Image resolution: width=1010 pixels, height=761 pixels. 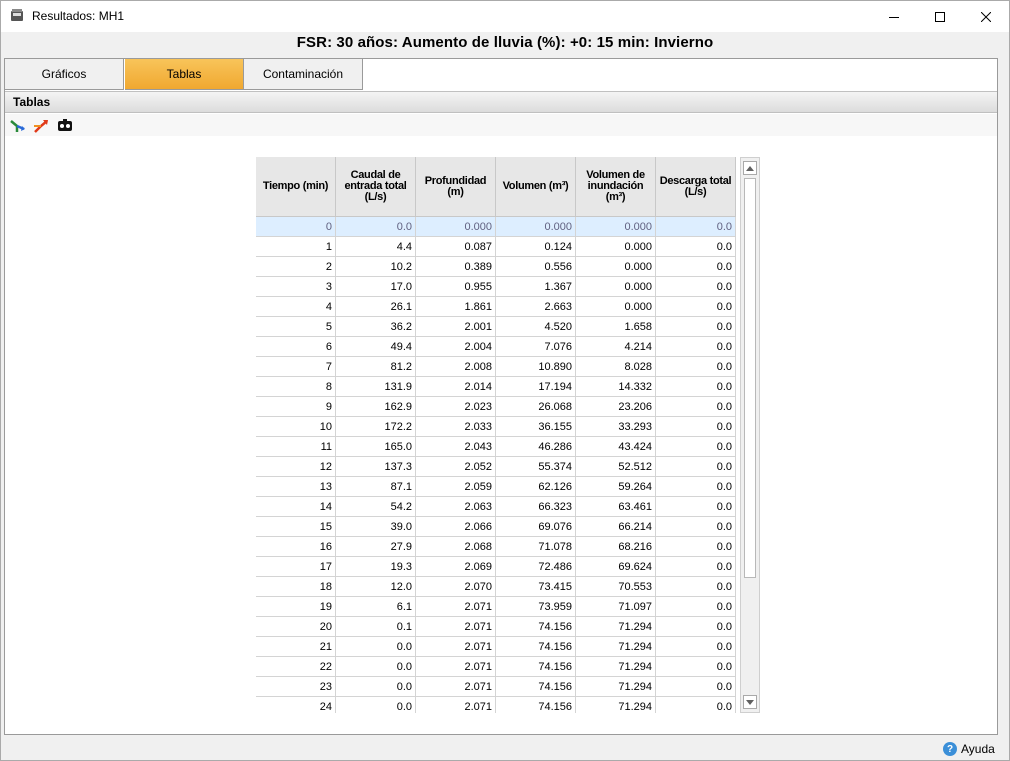 What do you see at coordinates (536, 507) in the screenshot?
I see `table-cell: 66.323` at bounding box center [536, 507].